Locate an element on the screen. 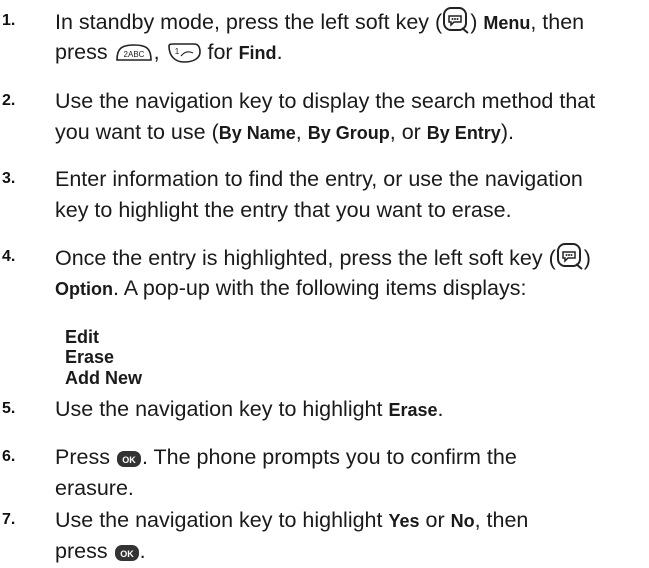 The height and width of the screenshot is (568, 649). step-number: 7. is located at coordinates (9, 519).